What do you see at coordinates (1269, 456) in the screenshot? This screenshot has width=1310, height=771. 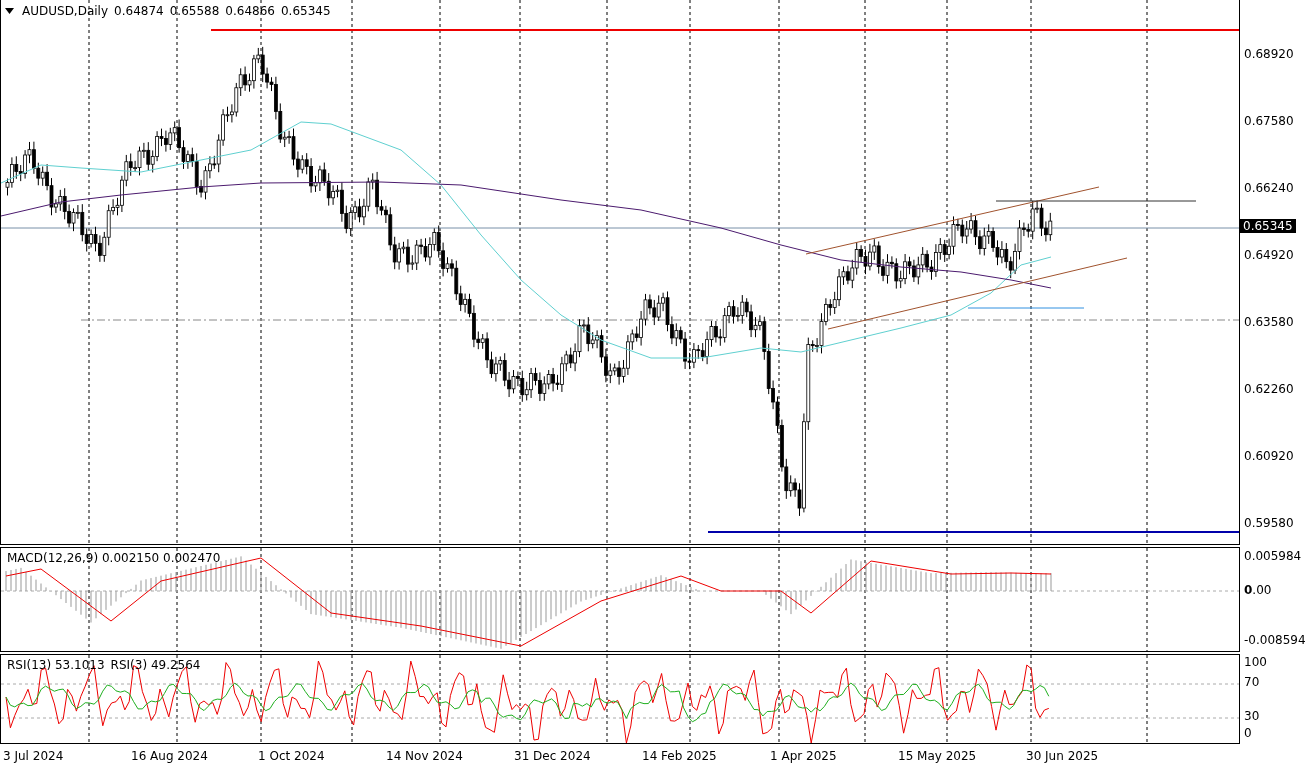 I see `price-tick-label: 0.60920` at bounding box center [1269, 456].